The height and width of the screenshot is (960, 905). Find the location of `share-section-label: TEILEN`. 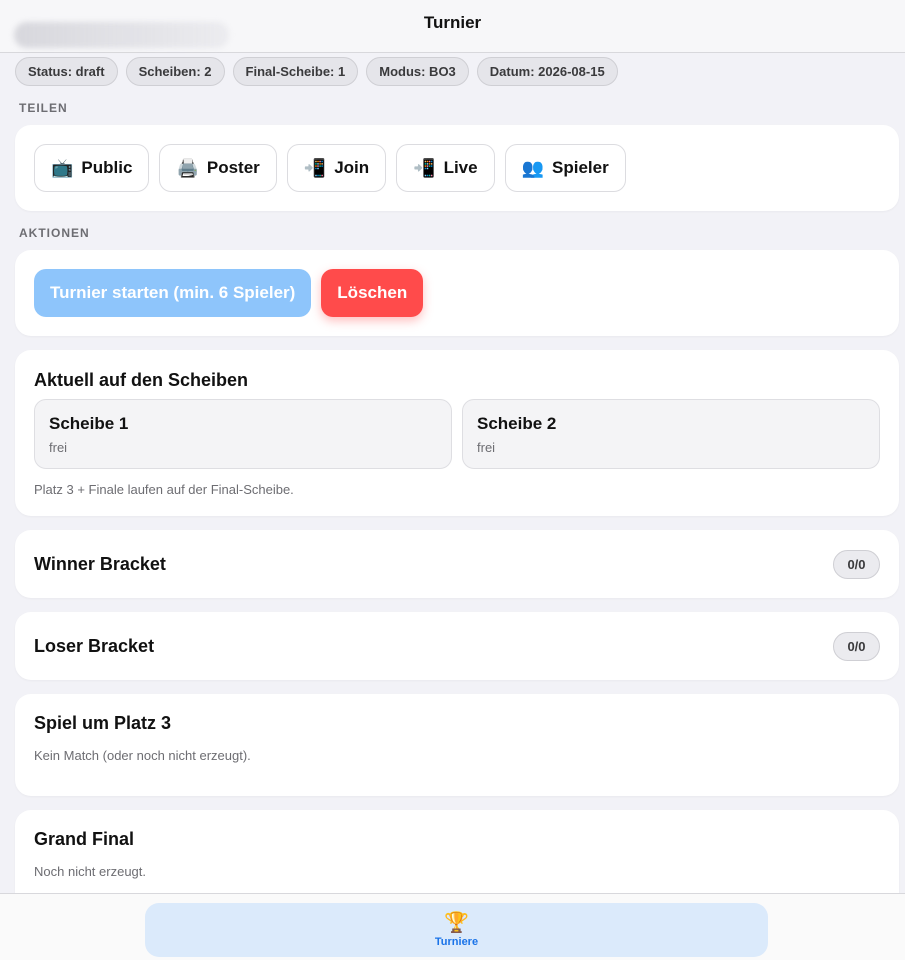

share-section-label: TEILEN is located at coordinates (43, 108).